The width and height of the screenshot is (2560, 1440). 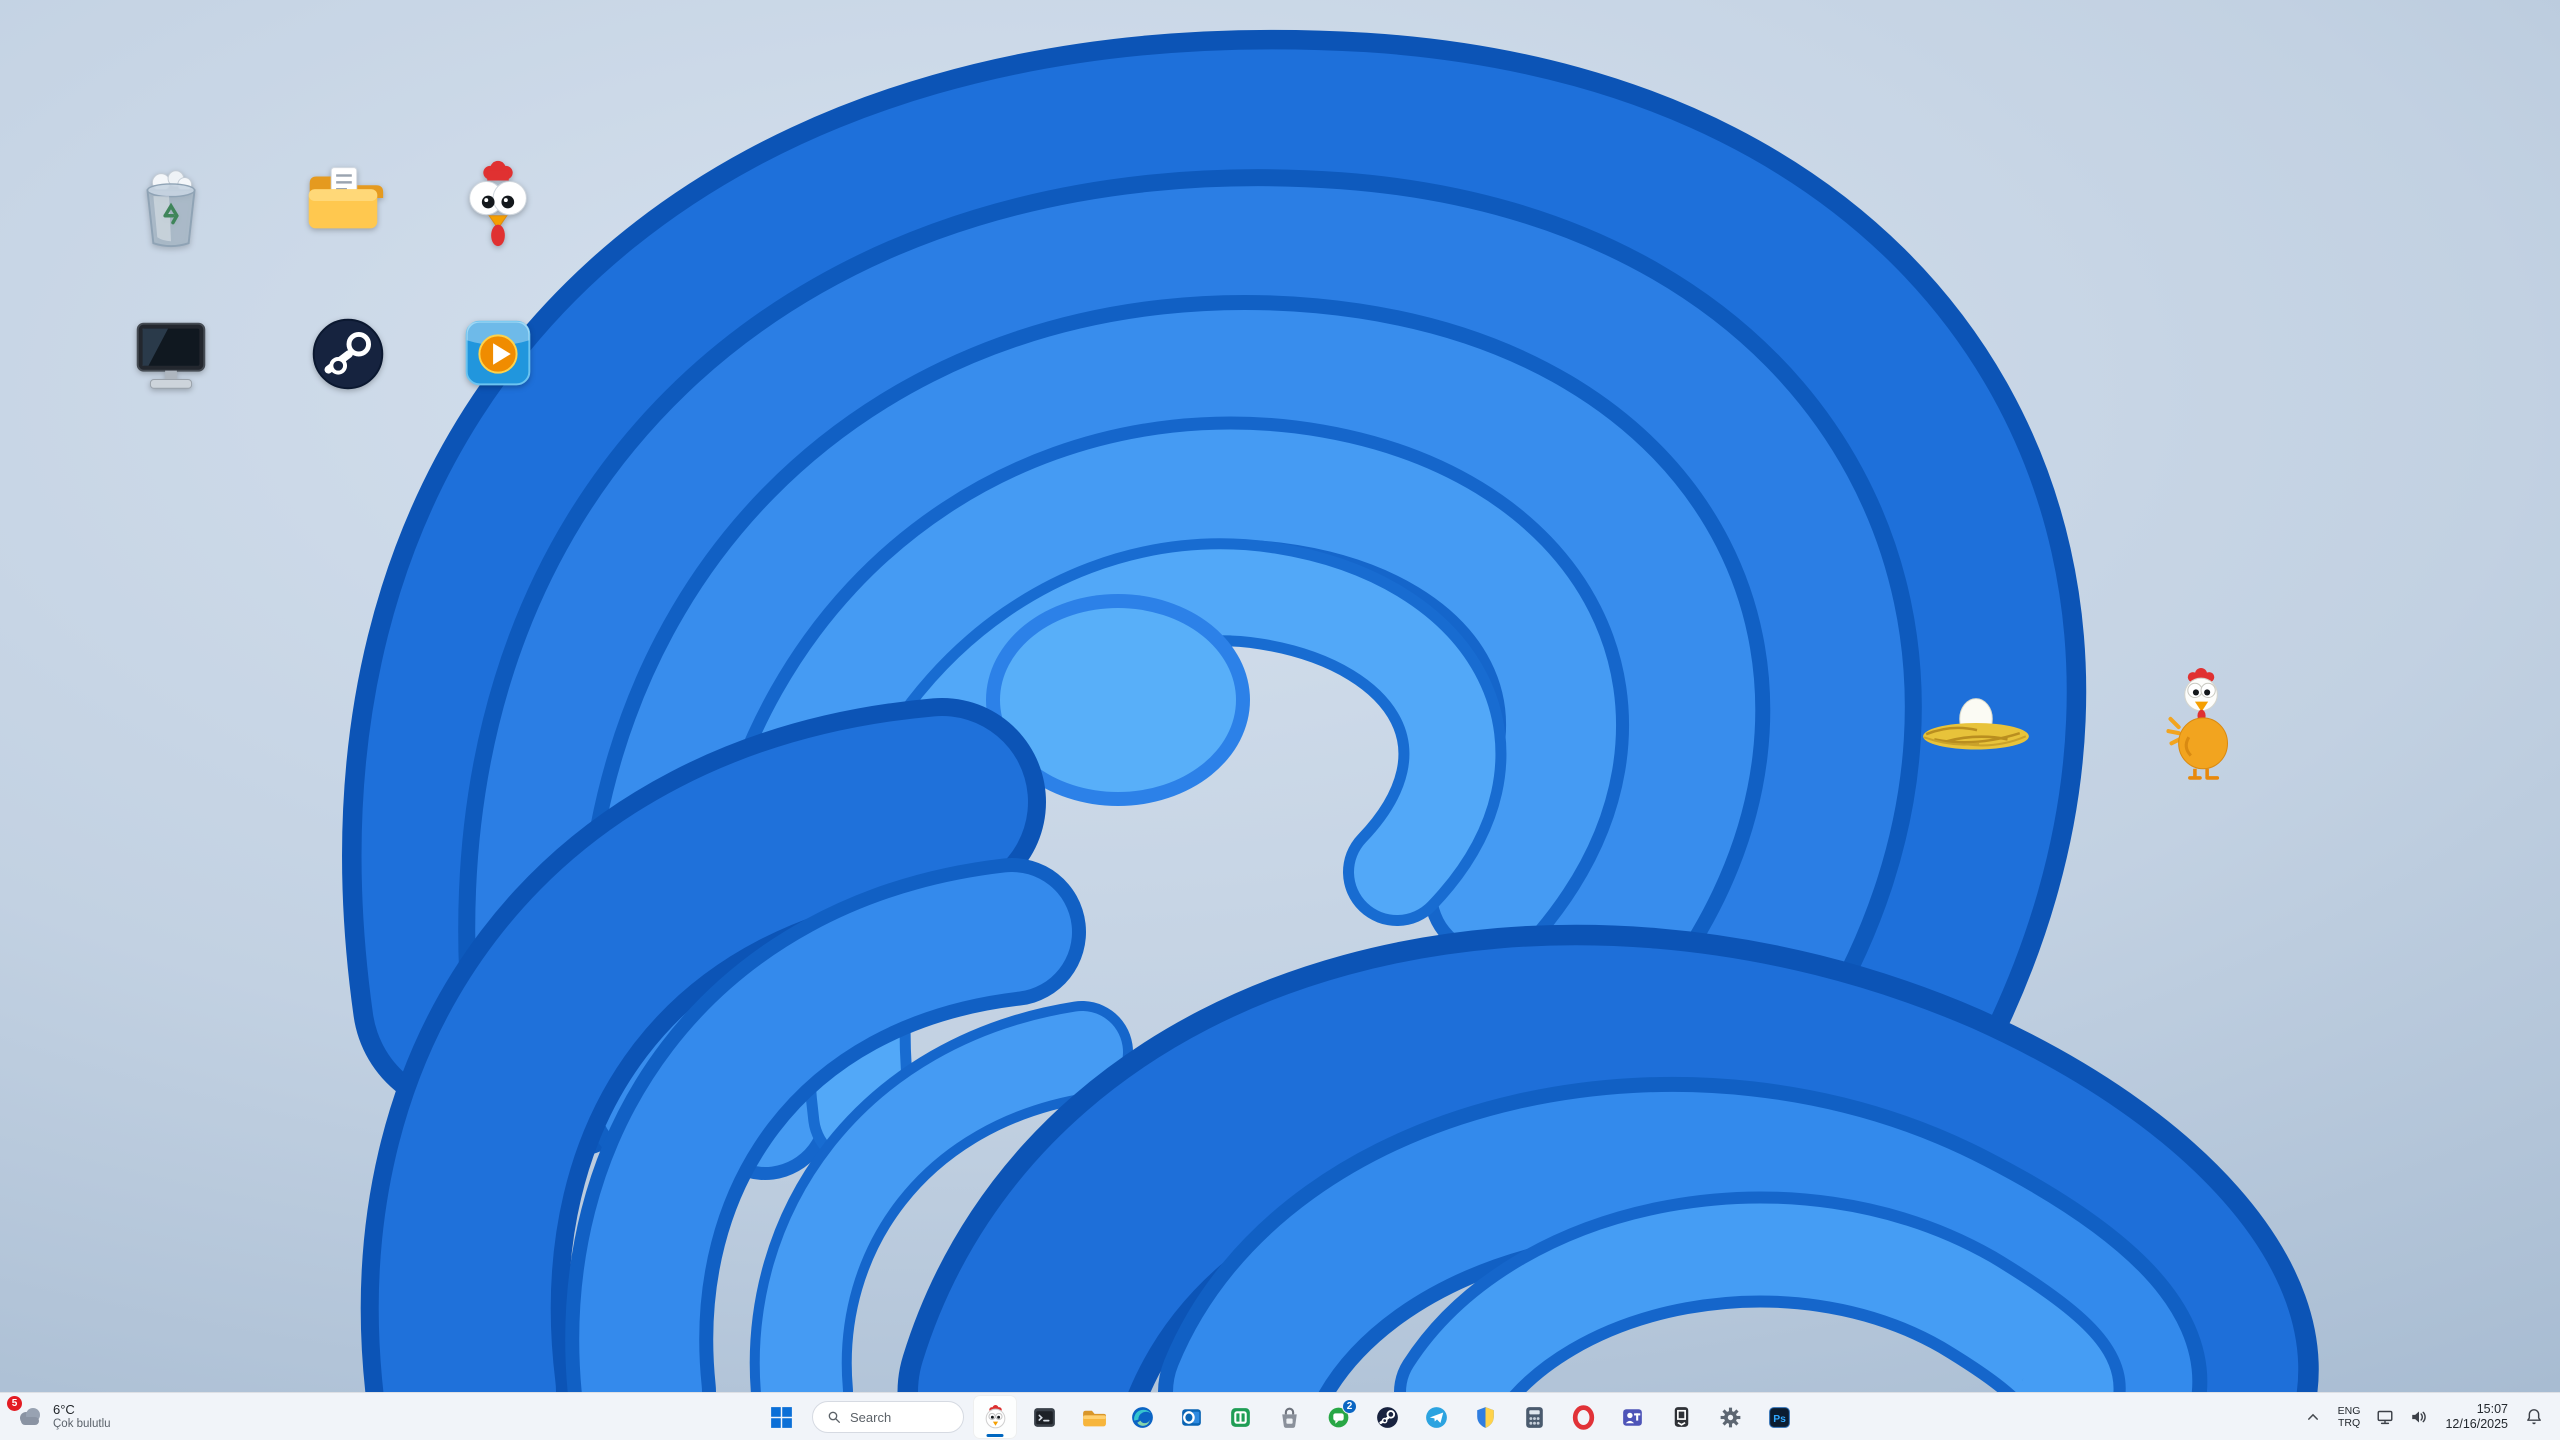 I want to click on green-app-icon, so click(x=1240, y=1417).